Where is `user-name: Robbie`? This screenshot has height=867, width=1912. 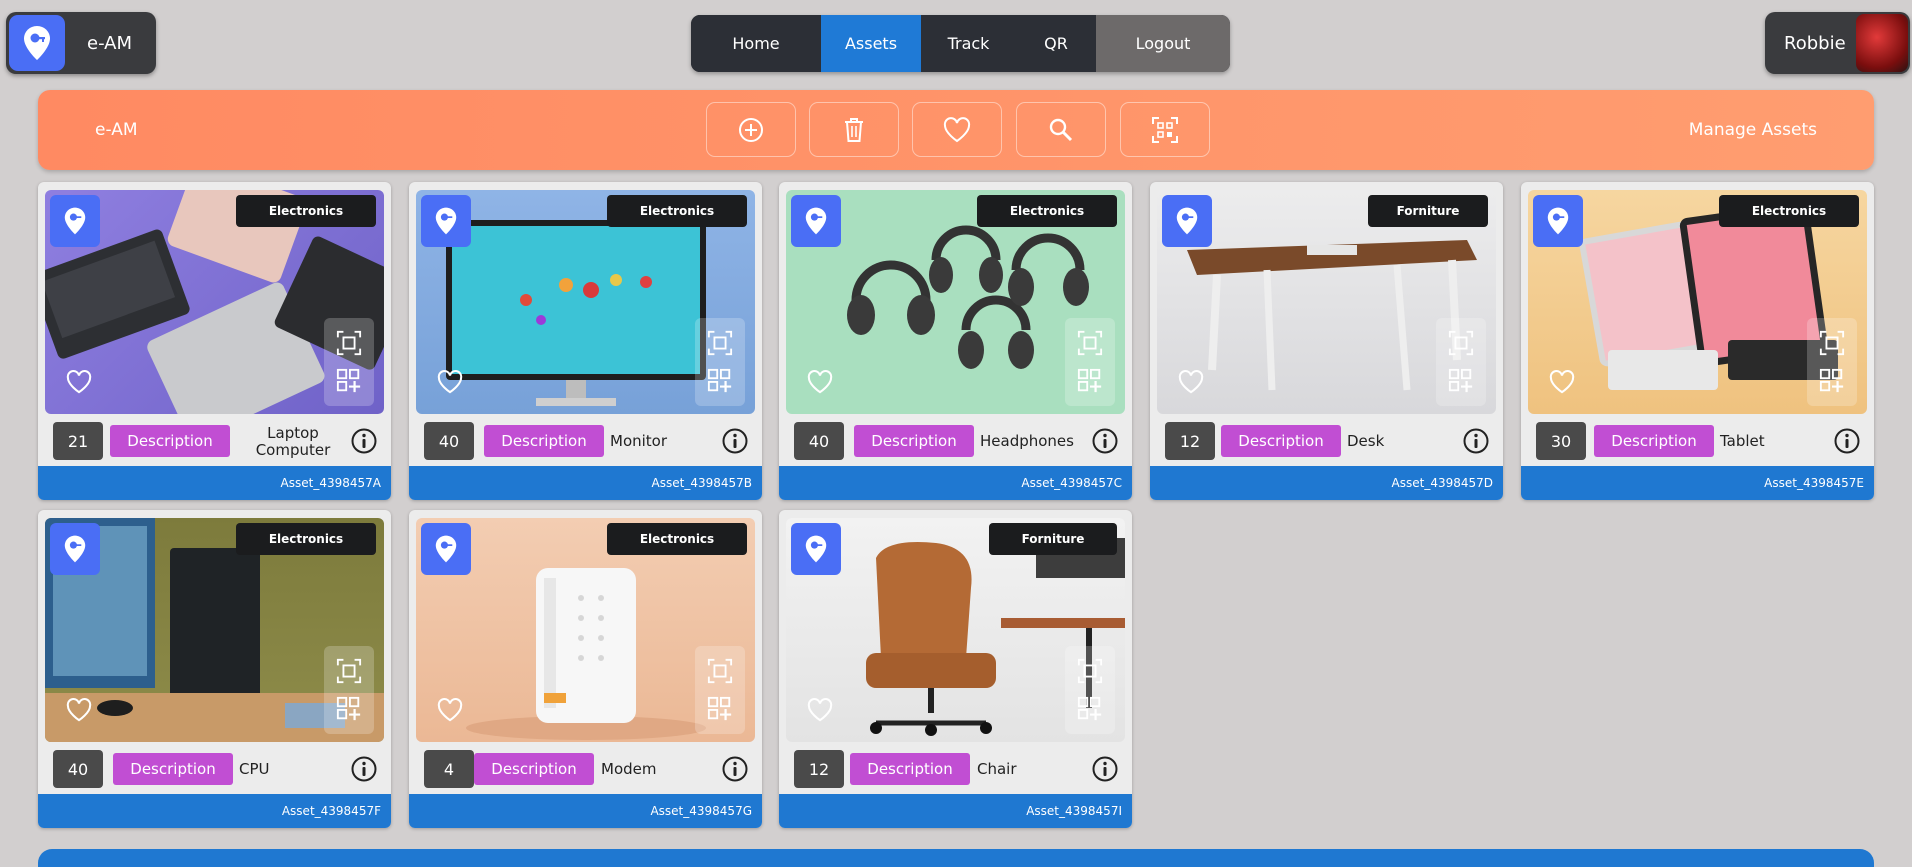
user-name: Robbie is located at coordinates (1815, 43).